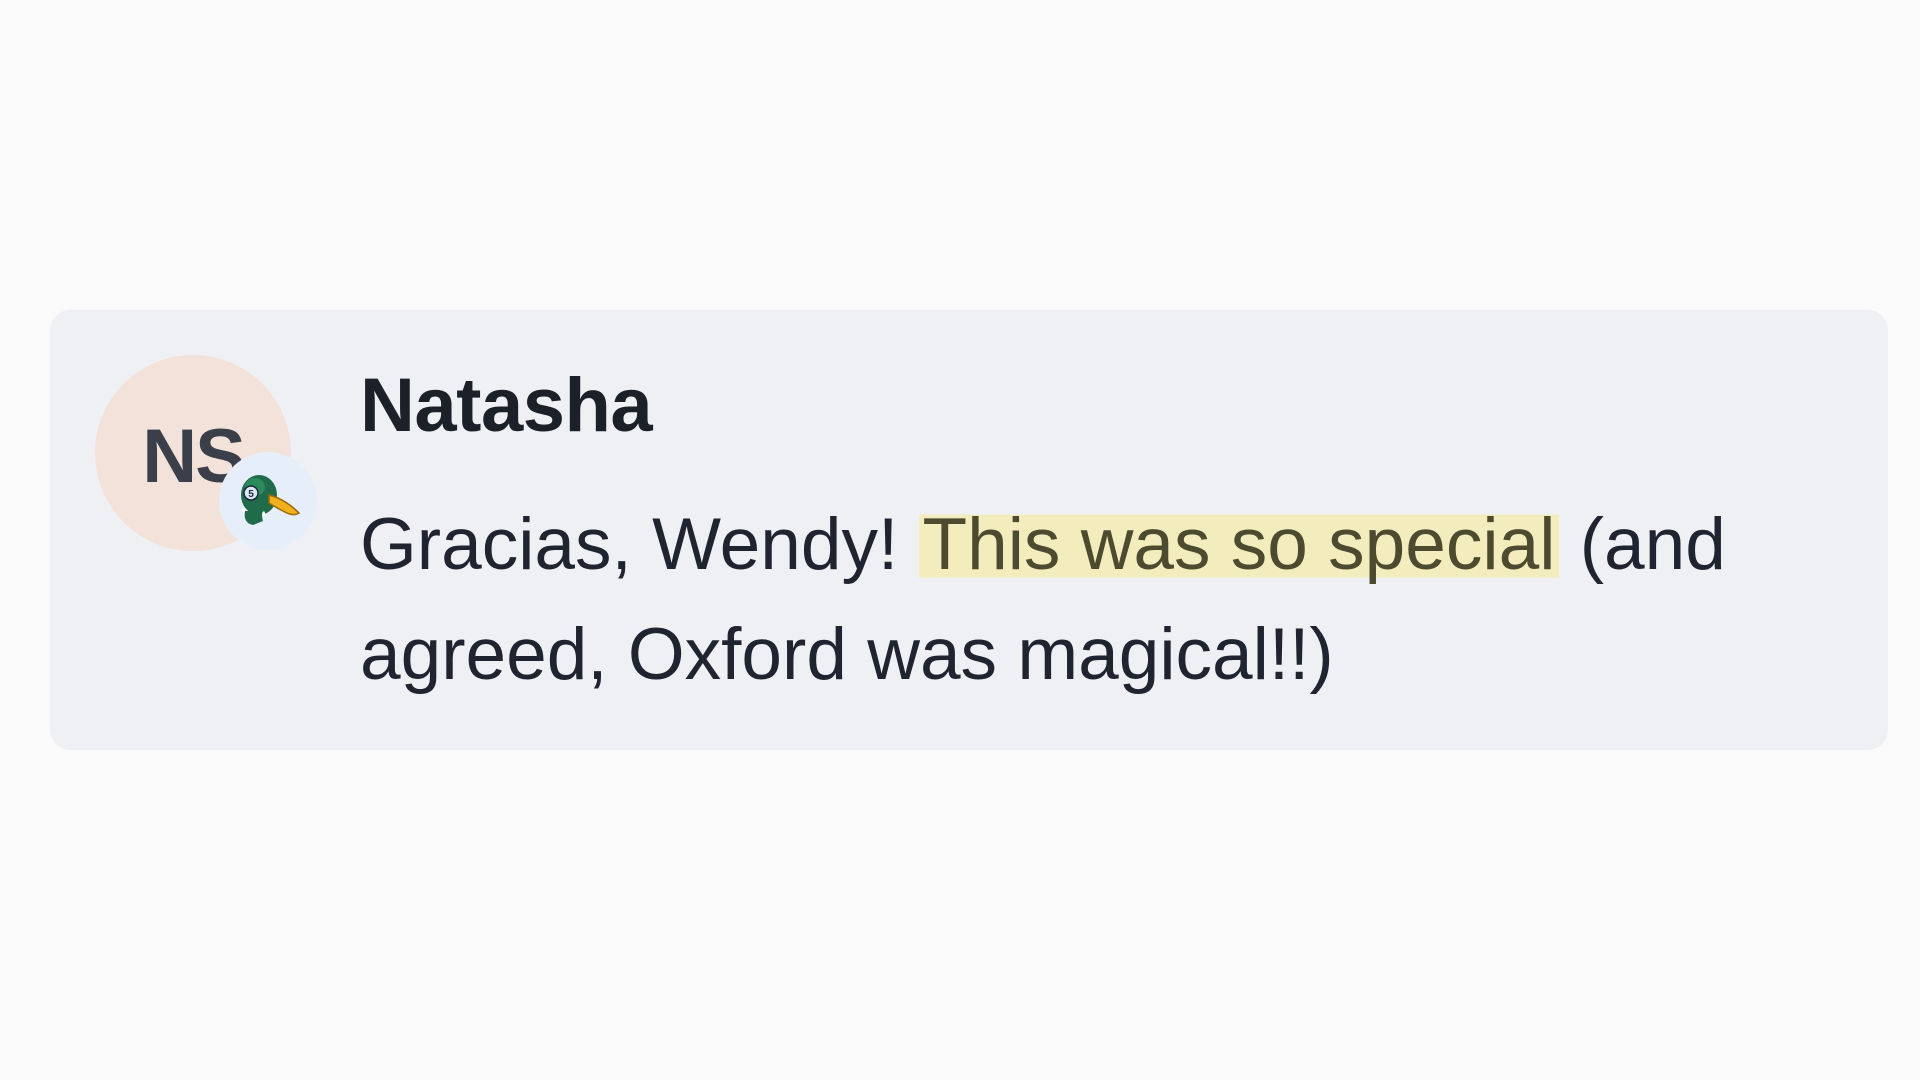 This screenshot has height=1080, width=1920. I want to click on comment-author: Natasha, so click(1094, 406).